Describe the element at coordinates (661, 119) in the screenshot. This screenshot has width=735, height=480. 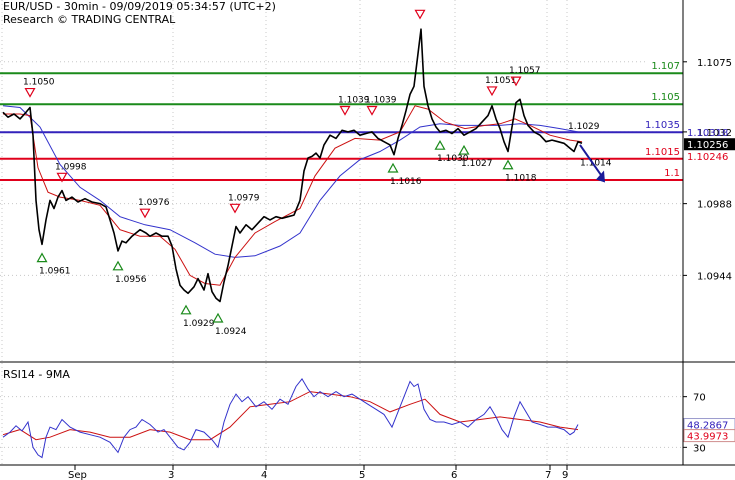
I see `level-labels: 1.107 1.105 1.1035 1.1015 1.1` at that location.